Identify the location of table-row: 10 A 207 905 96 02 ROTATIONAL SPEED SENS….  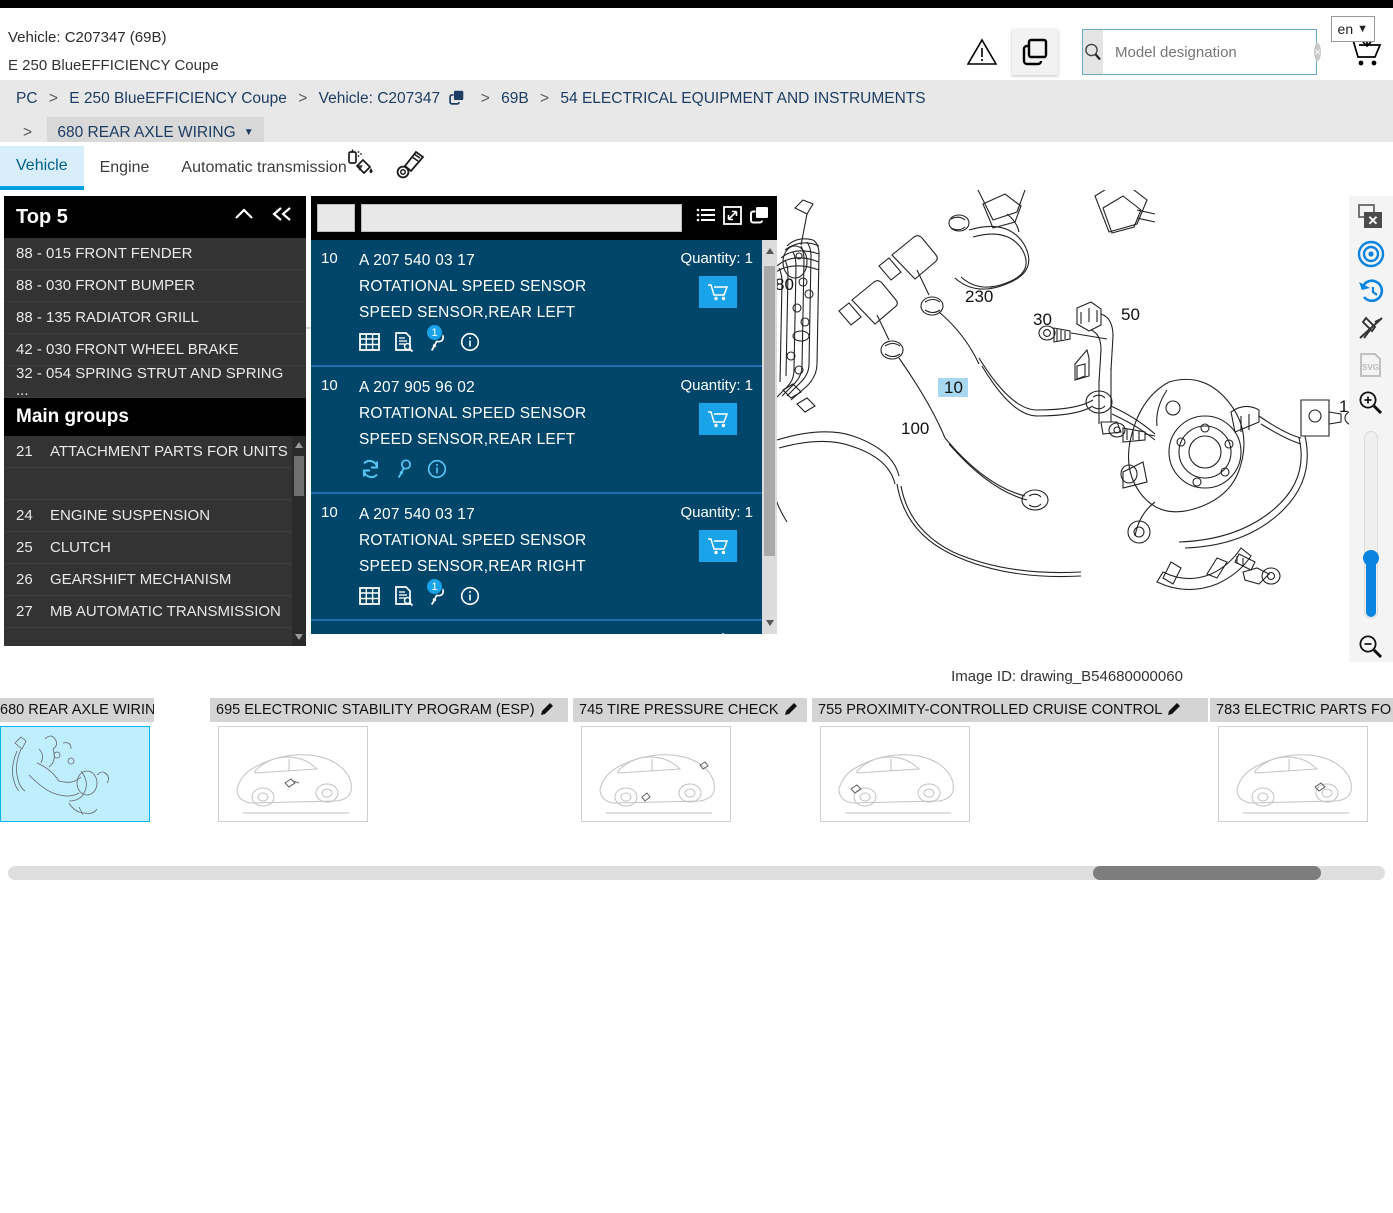
(544, 430).